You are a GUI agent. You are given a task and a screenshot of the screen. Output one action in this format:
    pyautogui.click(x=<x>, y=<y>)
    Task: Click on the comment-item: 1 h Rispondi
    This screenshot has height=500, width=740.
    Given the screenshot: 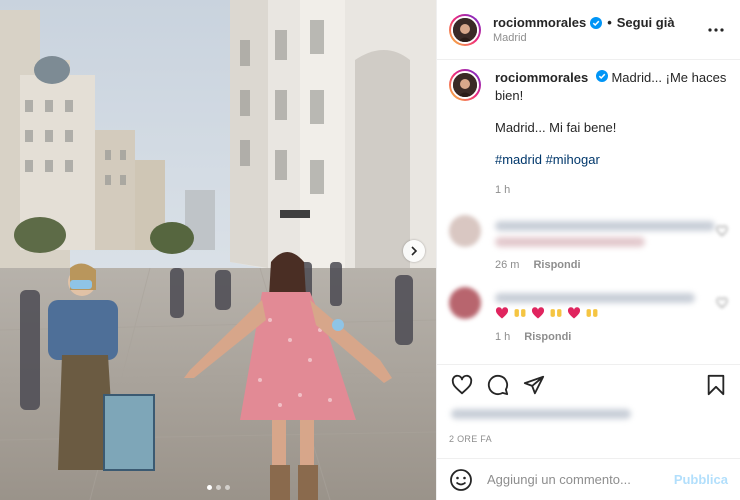 What is the action you would take?
    pyautogui.click(x=588, y=315)
    